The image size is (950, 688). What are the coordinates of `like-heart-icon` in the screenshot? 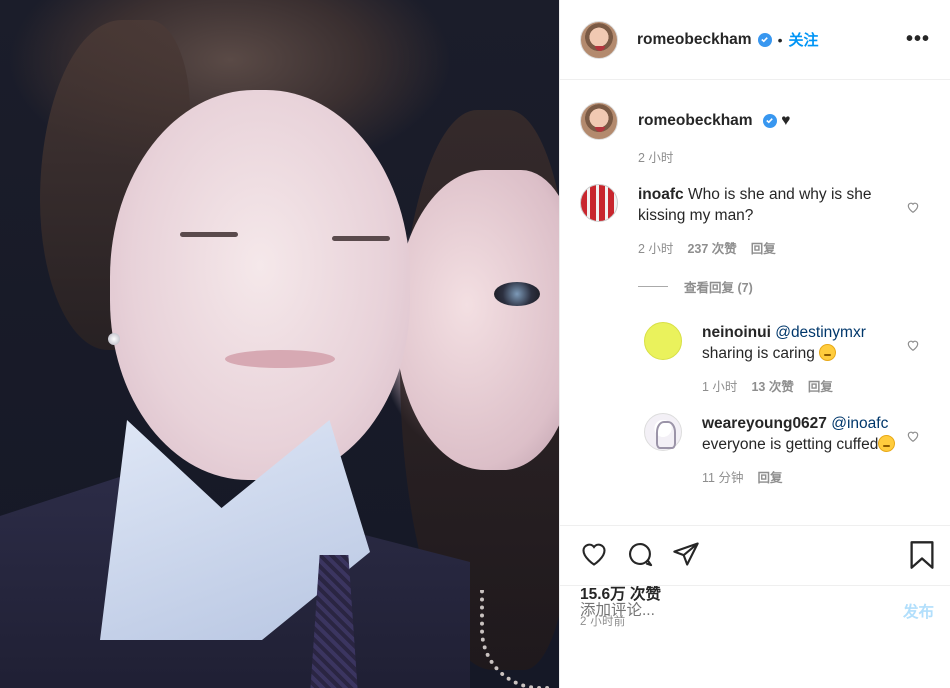 It's located at (594, 554).